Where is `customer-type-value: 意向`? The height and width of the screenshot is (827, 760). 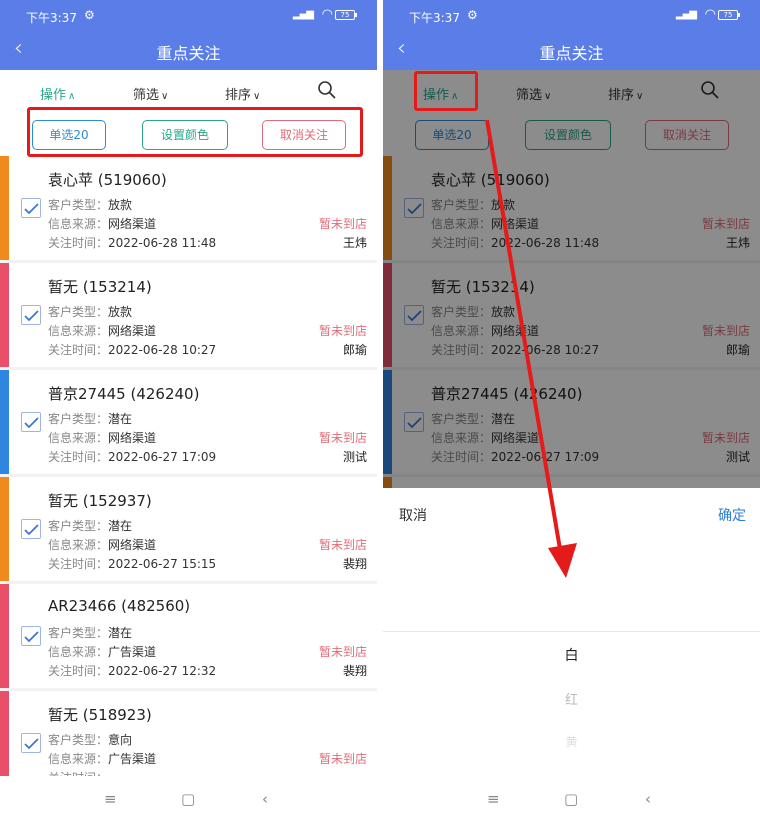 customer-type-value: 意向 is located at coordinates (120, 740).